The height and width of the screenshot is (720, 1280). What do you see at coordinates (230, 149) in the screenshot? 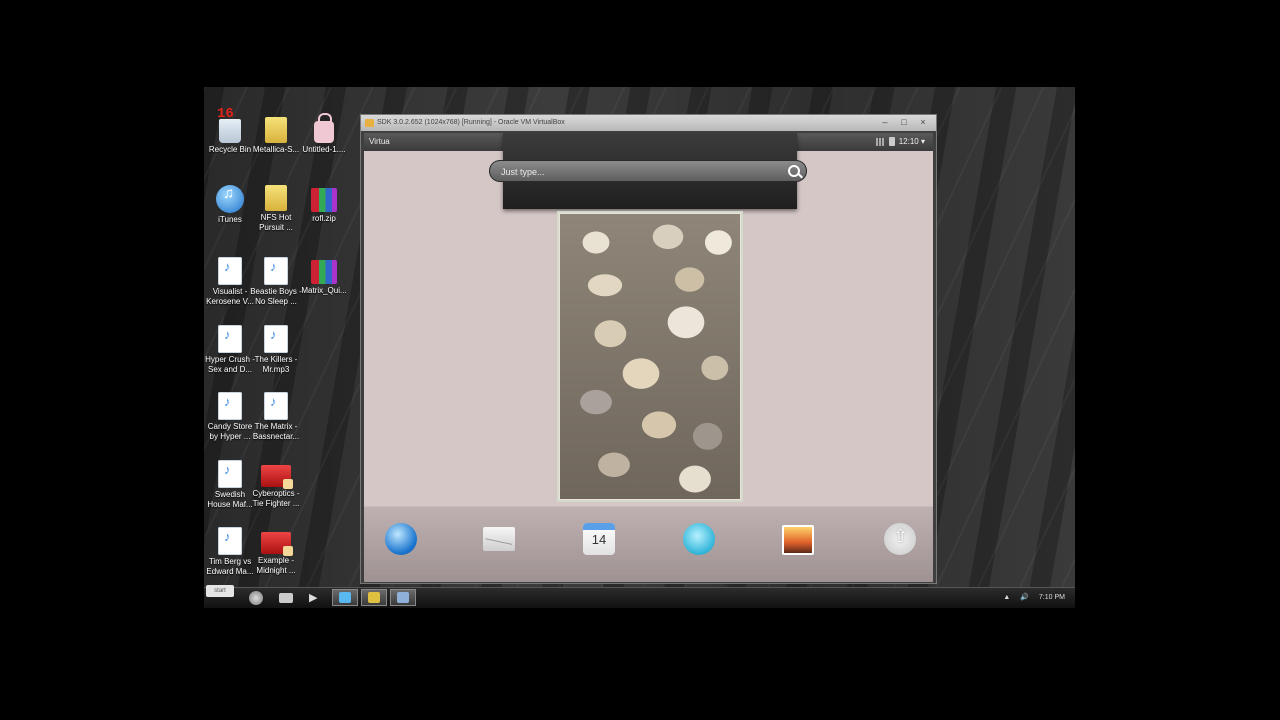
I see `desktop-icon-label: Recycle Bin` at bounding box center [230, 149].